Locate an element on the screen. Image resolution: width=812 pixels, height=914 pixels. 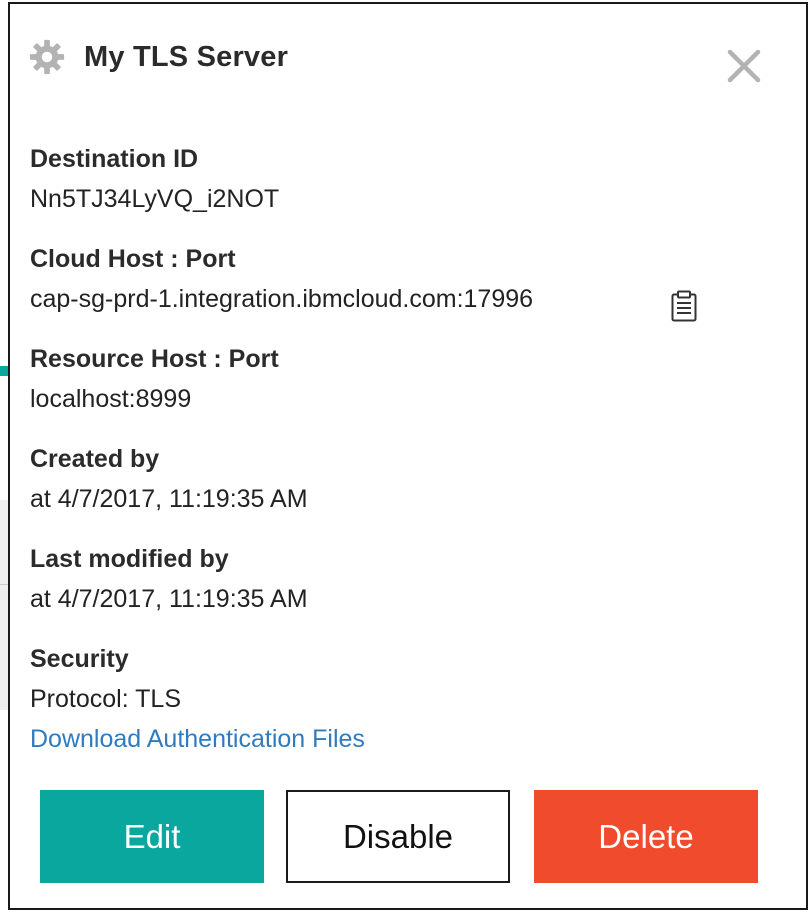
cloud-host-label: Cloud Host : Port is located at coordinates (133, 259).